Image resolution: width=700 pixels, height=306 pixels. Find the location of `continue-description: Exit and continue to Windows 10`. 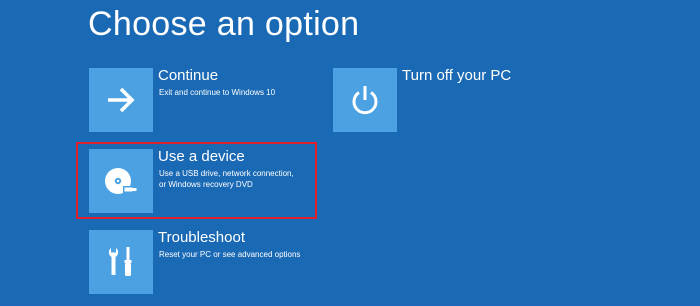

continue-description: Exit and continue to Windows 10 is located at coordinates (217, 92).